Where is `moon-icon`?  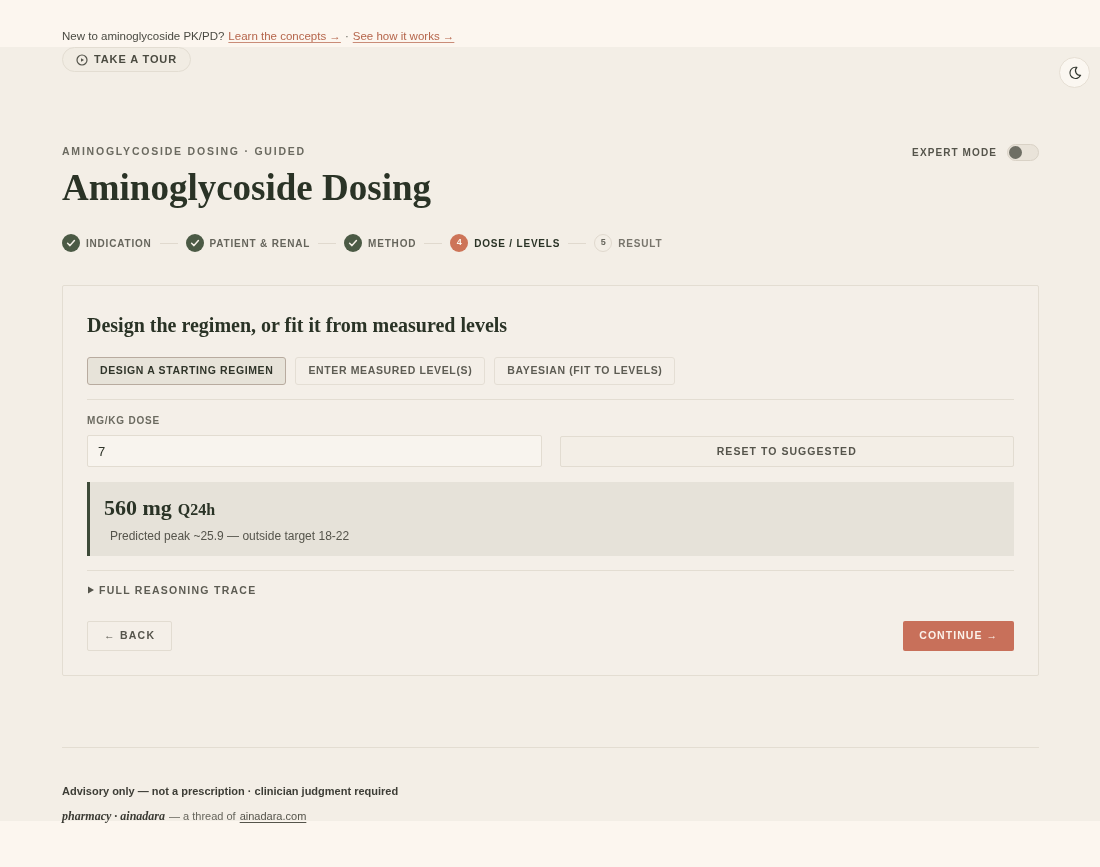 moon-icon is located at coordinates (1074, 72).